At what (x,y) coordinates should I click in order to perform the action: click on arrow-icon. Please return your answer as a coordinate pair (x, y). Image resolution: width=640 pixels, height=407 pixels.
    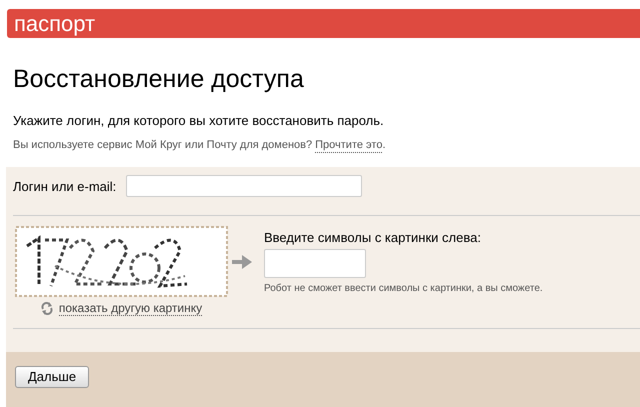
    Looking at the image, I should click on (242, 262).